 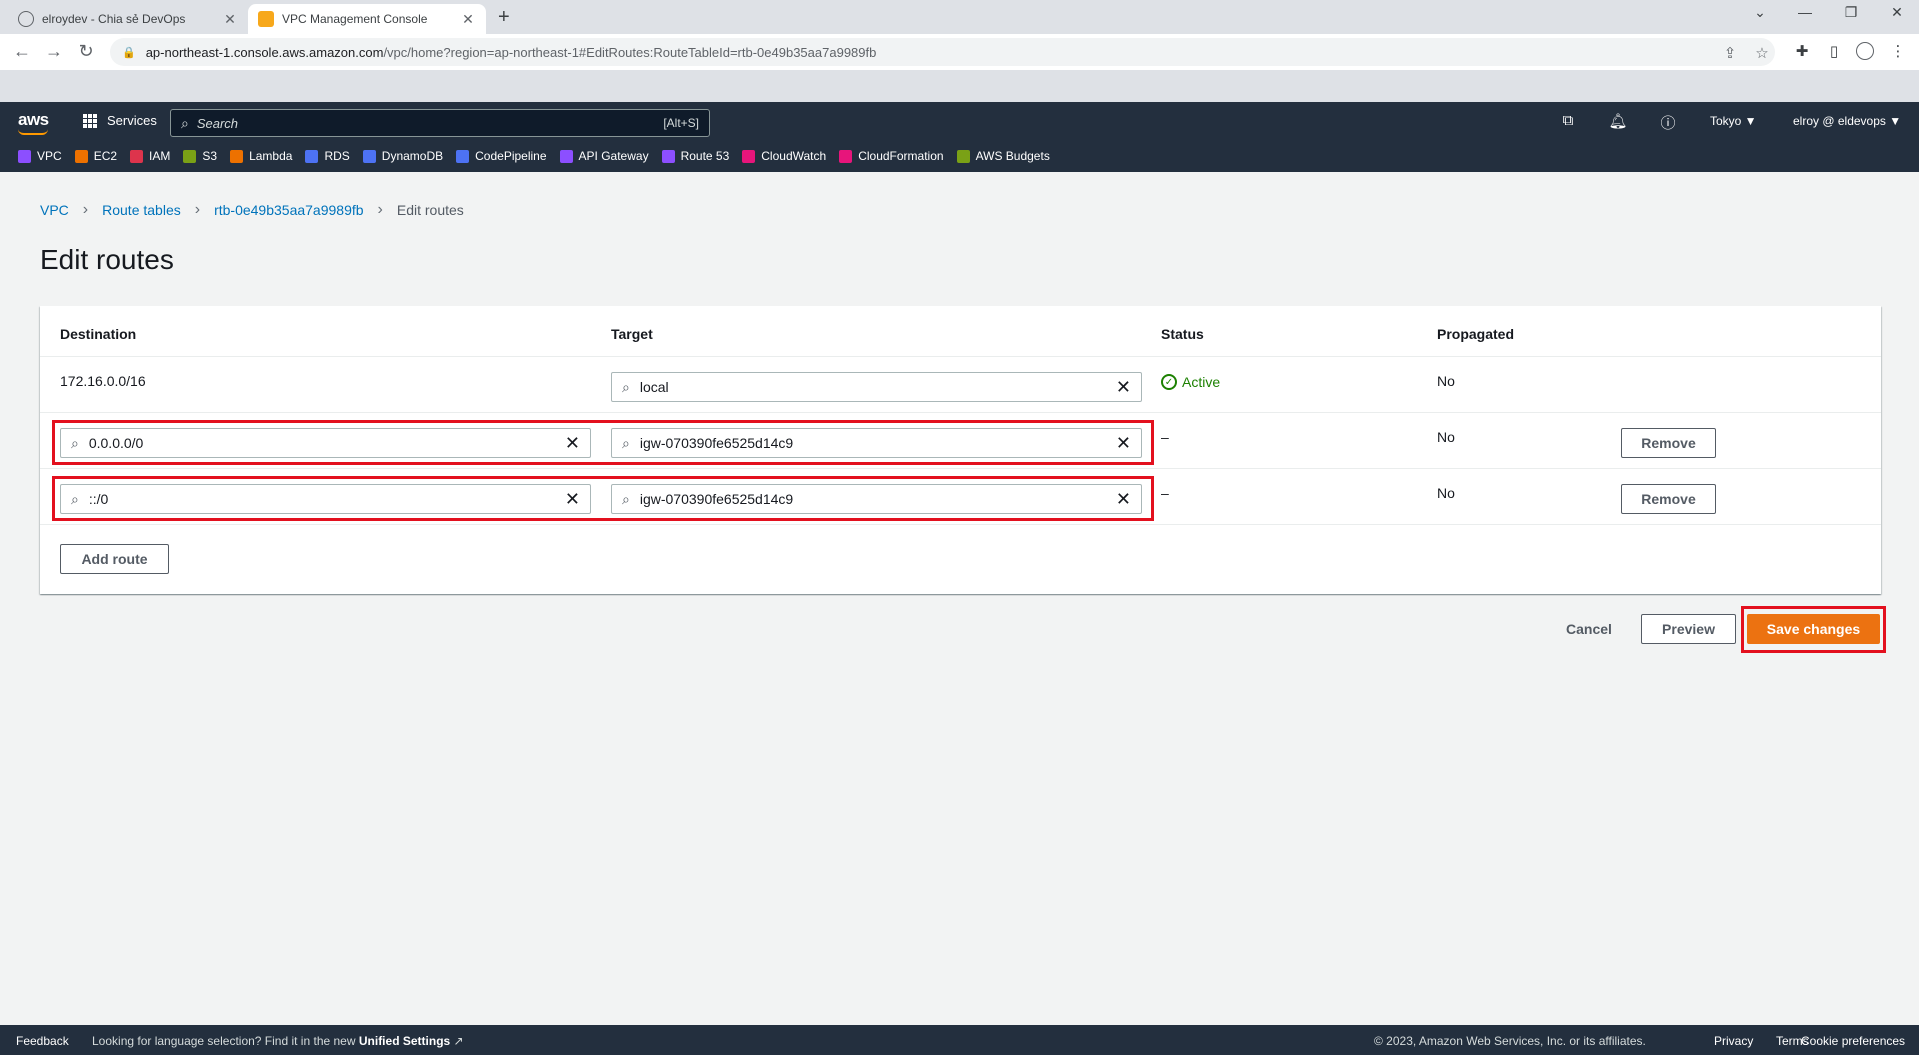 What do you see at coordinates (901, 156) in the screenshot?
I see `favorite-label: CloudFormation` at bounding box center [901, 156].